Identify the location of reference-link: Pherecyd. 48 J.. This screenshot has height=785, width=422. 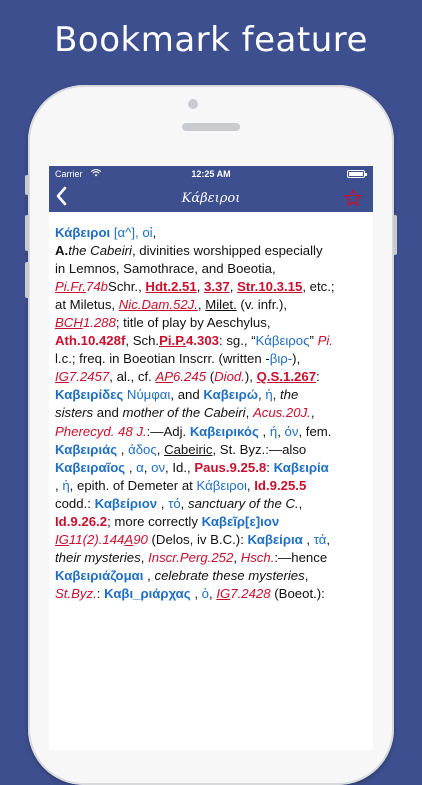
(101, 431).